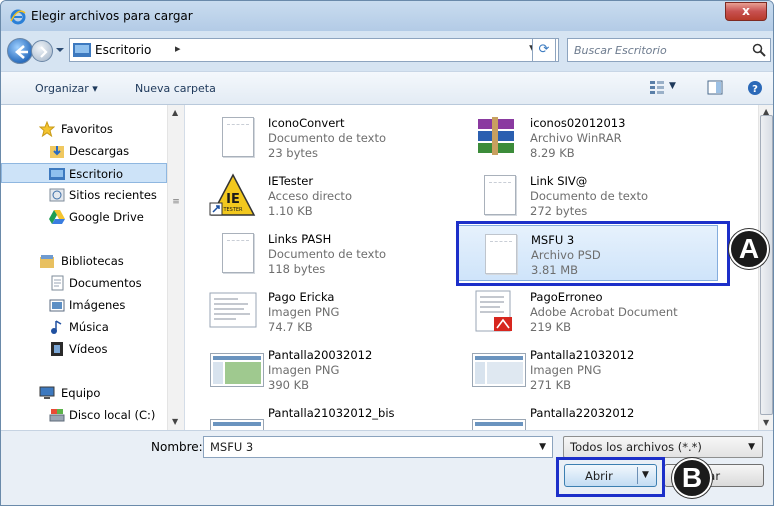 This screenshot has height=506, width=774. I want to click on sidebar-item-favoritos: Favoritos, so click(84, 129).